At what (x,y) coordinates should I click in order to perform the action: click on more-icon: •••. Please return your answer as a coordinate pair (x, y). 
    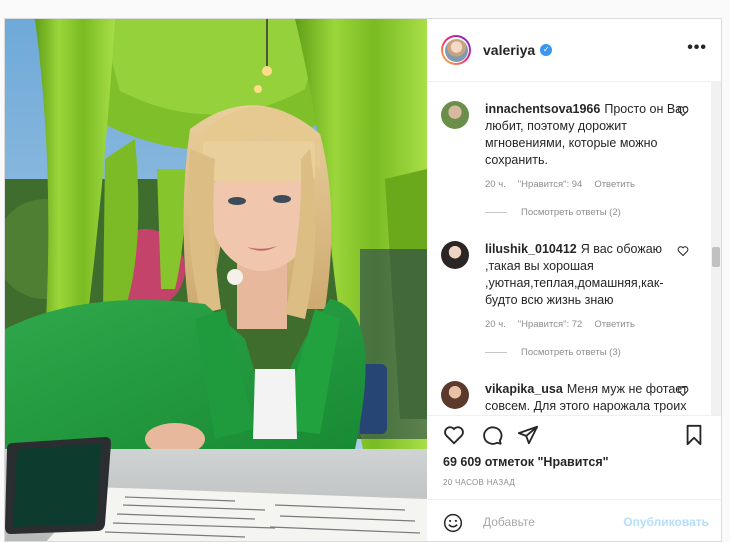
    Looking at the image, I should click on (697, 48).